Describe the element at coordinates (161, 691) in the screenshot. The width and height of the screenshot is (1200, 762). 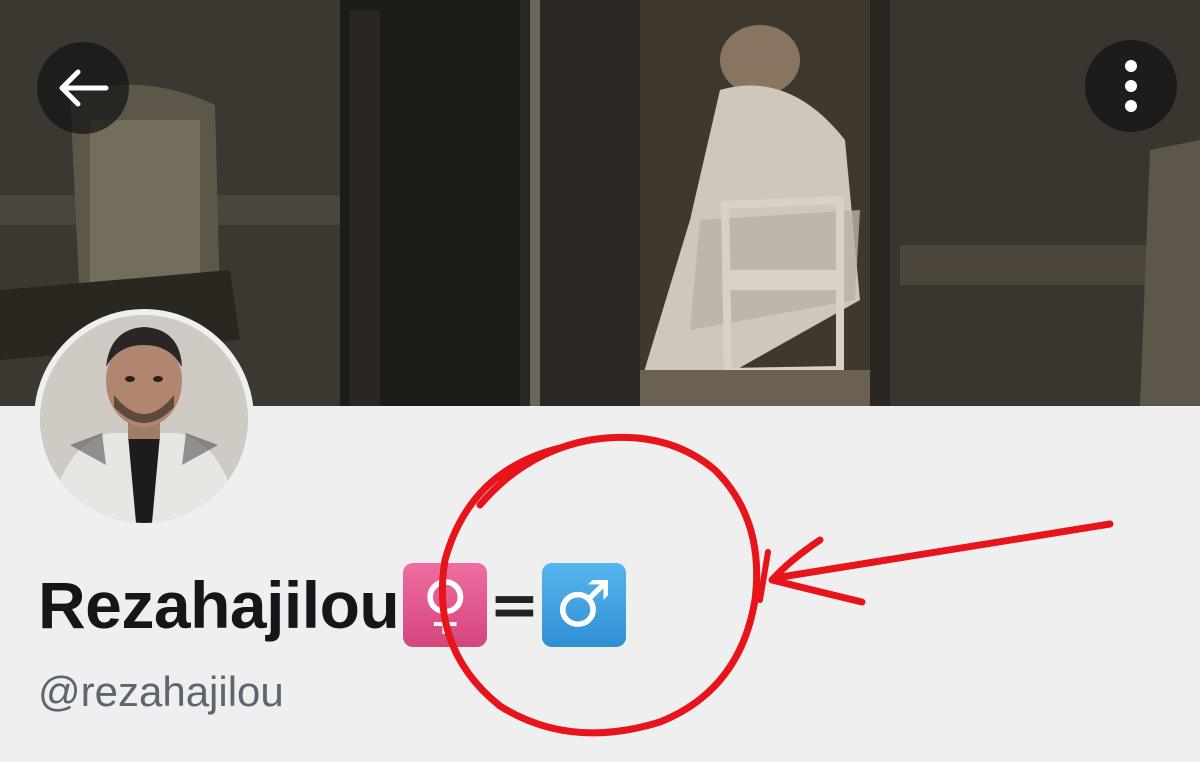
I see `user-handle: @rezahajilou` at that location.